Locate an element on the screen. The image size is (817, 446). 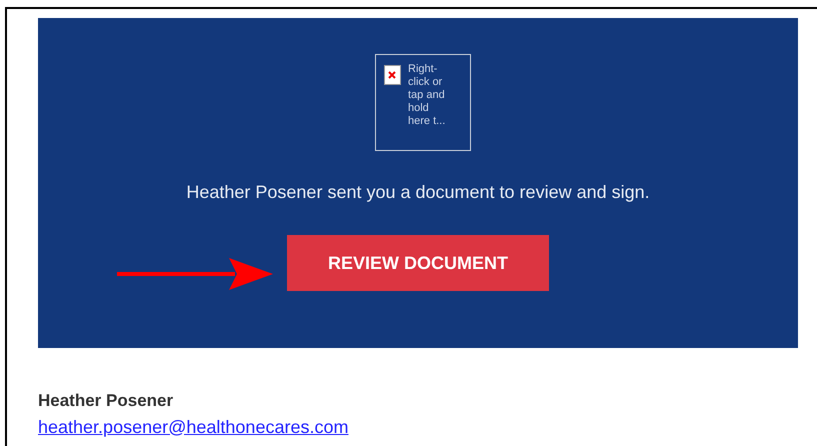
broken-image-icon is located at coordinates (392, 75).